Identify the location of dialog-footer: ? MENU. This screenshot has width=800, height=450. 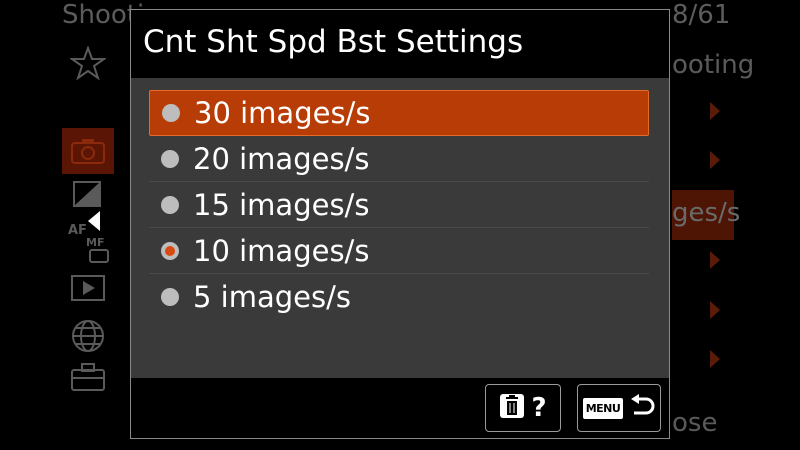
(400, 408).